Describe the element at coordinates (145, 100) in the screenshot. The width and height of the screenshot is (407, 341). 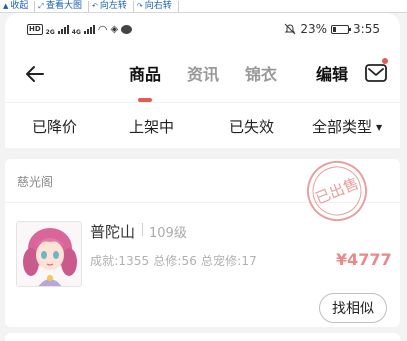
I see `active-tab-indicator` at that location.